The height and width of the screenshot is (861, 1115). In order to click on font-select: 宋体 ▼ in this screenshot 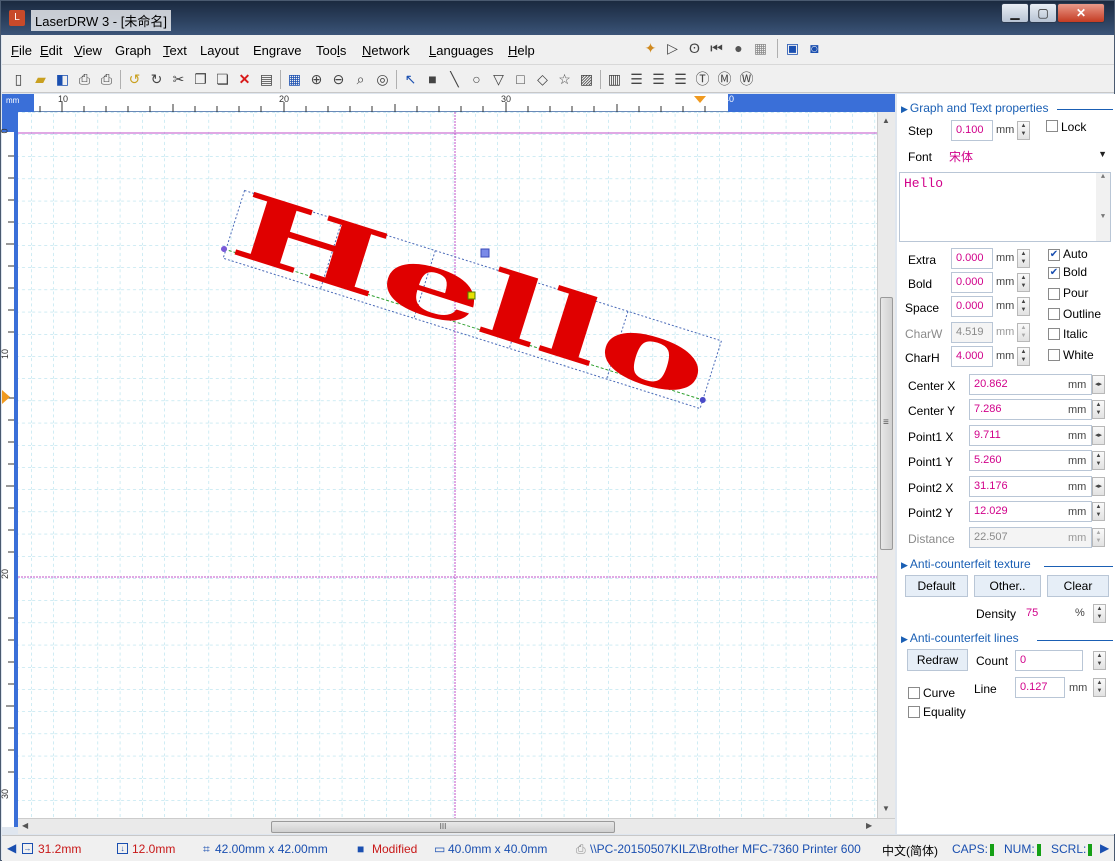, I will do `click(1028, 156)`.